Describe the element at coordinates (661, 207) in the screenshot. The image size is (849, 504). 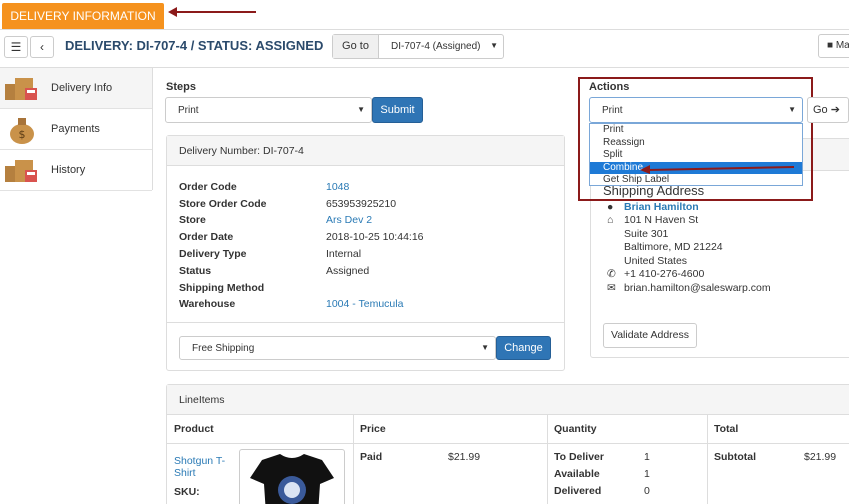
I see `customer-name-link: Brian Hamilton` at that location.